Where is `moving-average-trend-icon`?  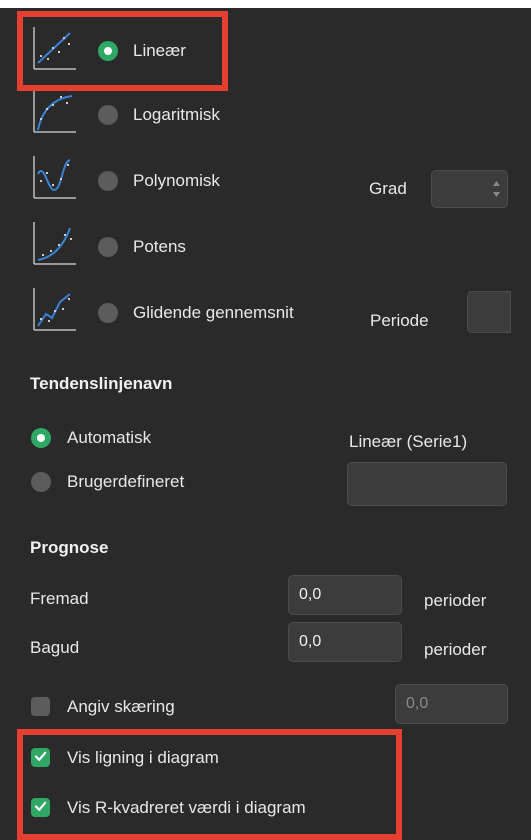
moving-average-trend-icon is located at coordinates (53, 309).